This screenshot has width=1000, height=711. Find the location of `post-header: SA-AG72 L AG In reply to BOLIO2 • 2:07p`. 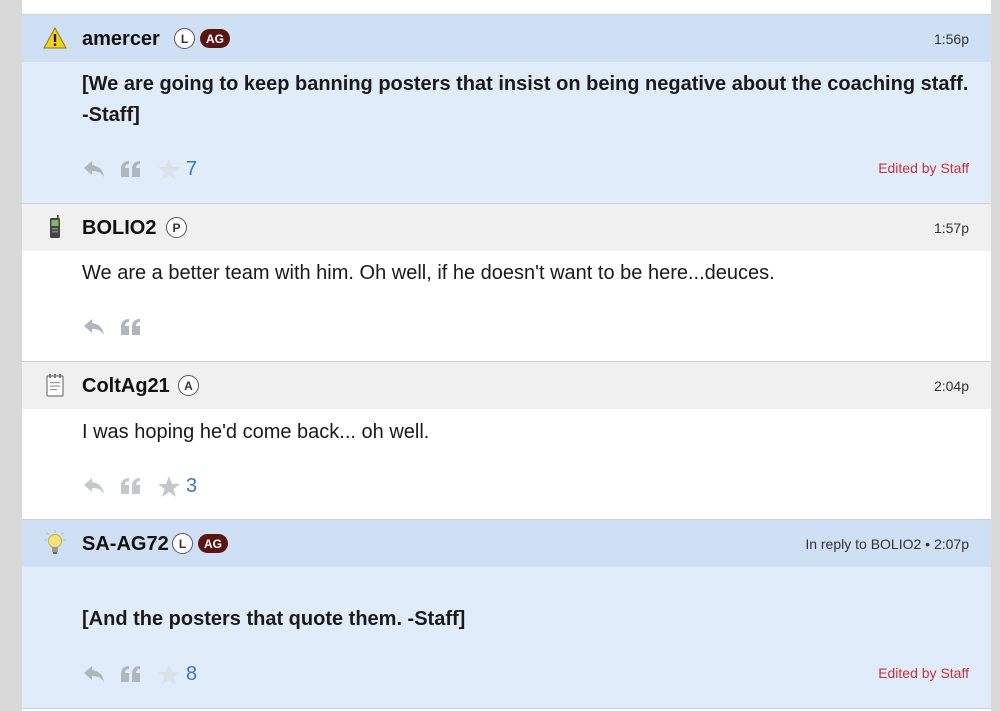

post-header: SA-AG72 L AG In reply to BOLIO2 • 2:07p is located at coordinates (506, 543).